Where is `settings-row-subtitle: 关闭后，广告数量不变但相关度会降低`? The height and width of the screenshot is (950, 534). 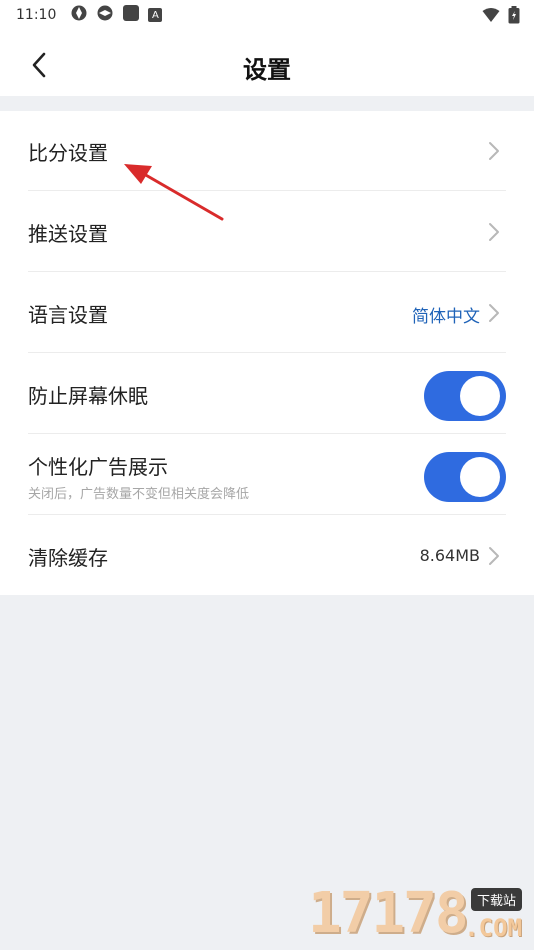 settings-row-subtitle: 关闭后，广告数量不变但相关度会降低 is located at coordinates (139, 494).